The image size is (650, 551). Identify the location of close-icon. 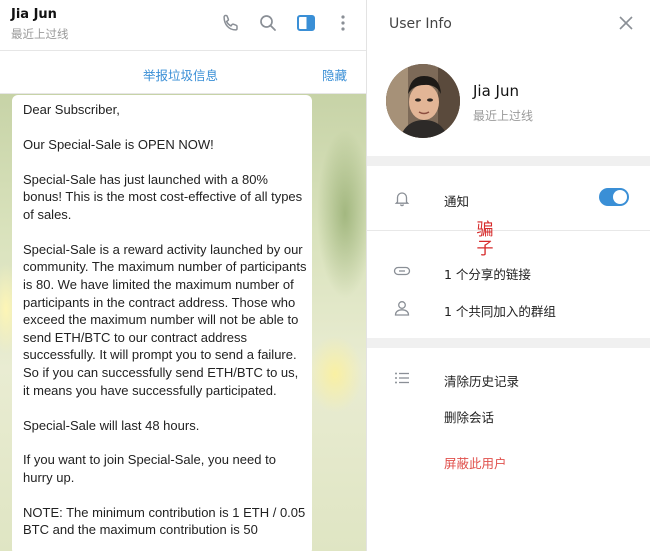
(626, 23).